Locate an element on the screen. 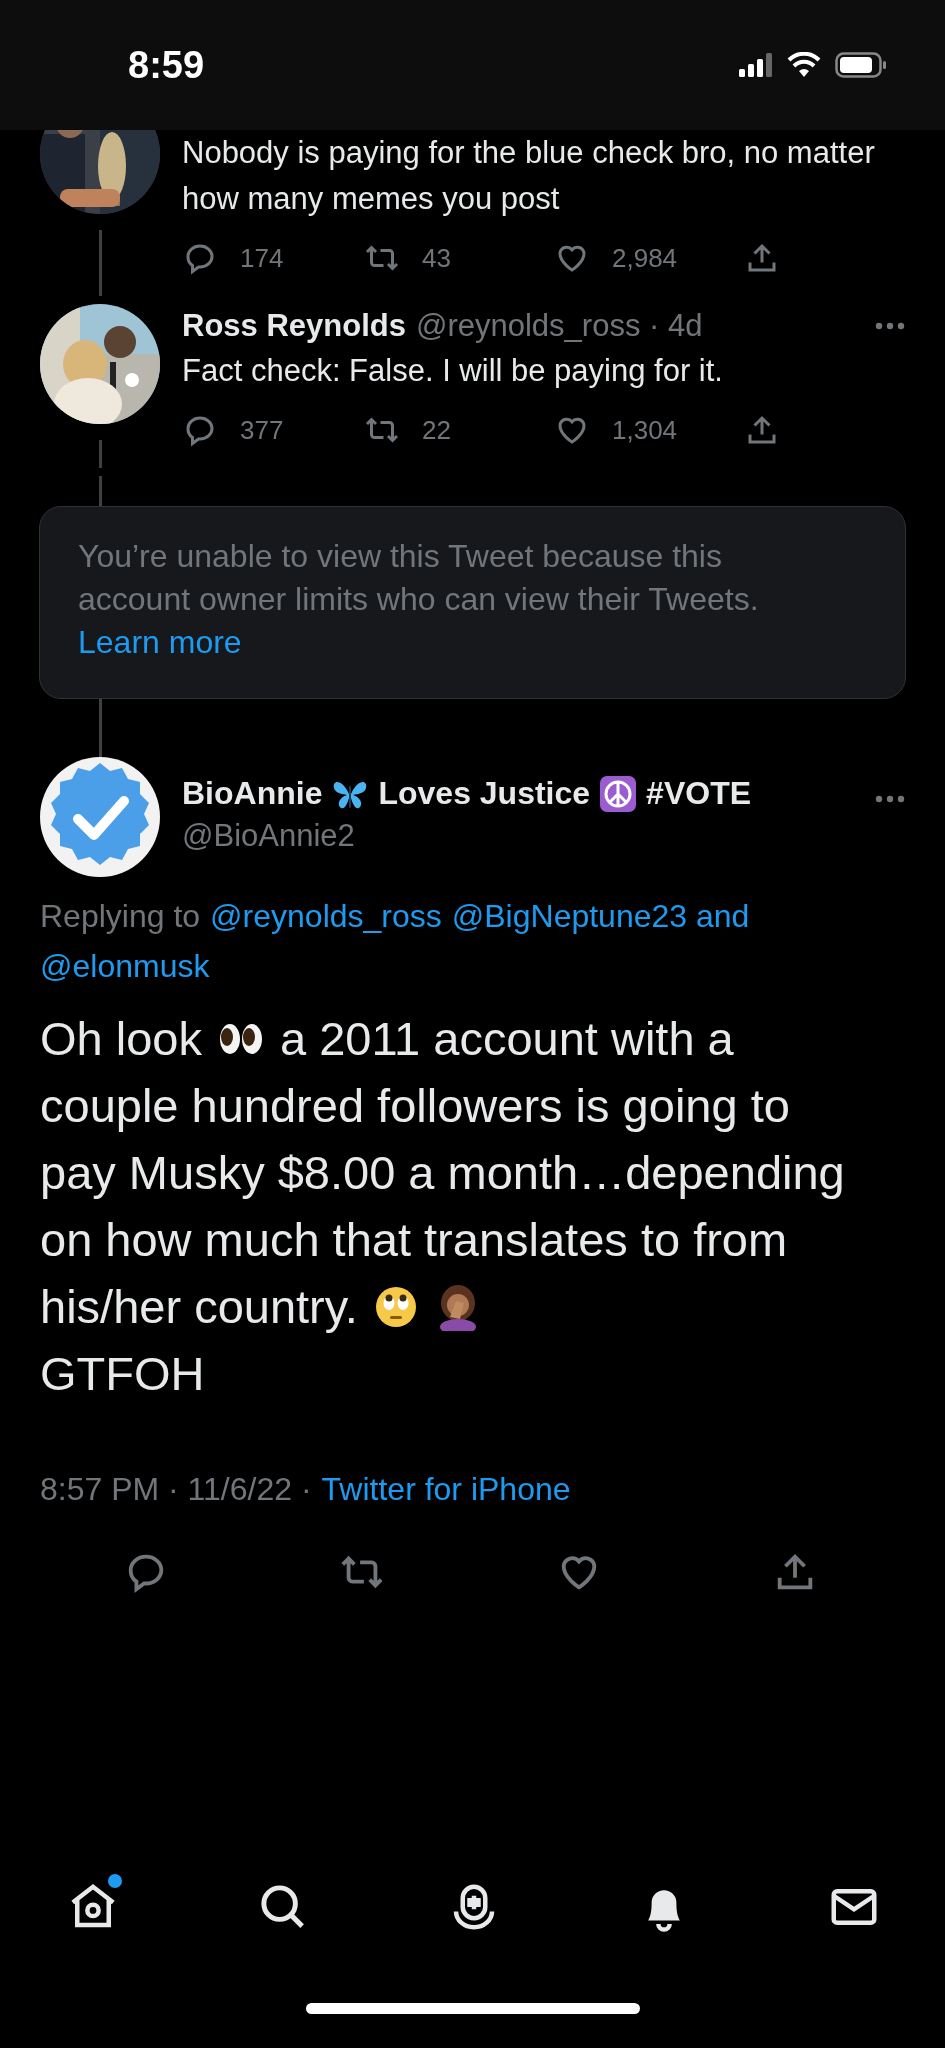 The height and width of the screenshot is (2048, 945). tweet-text: Fact check: False. I will be paying for it. is located at coordinates (453, 371).